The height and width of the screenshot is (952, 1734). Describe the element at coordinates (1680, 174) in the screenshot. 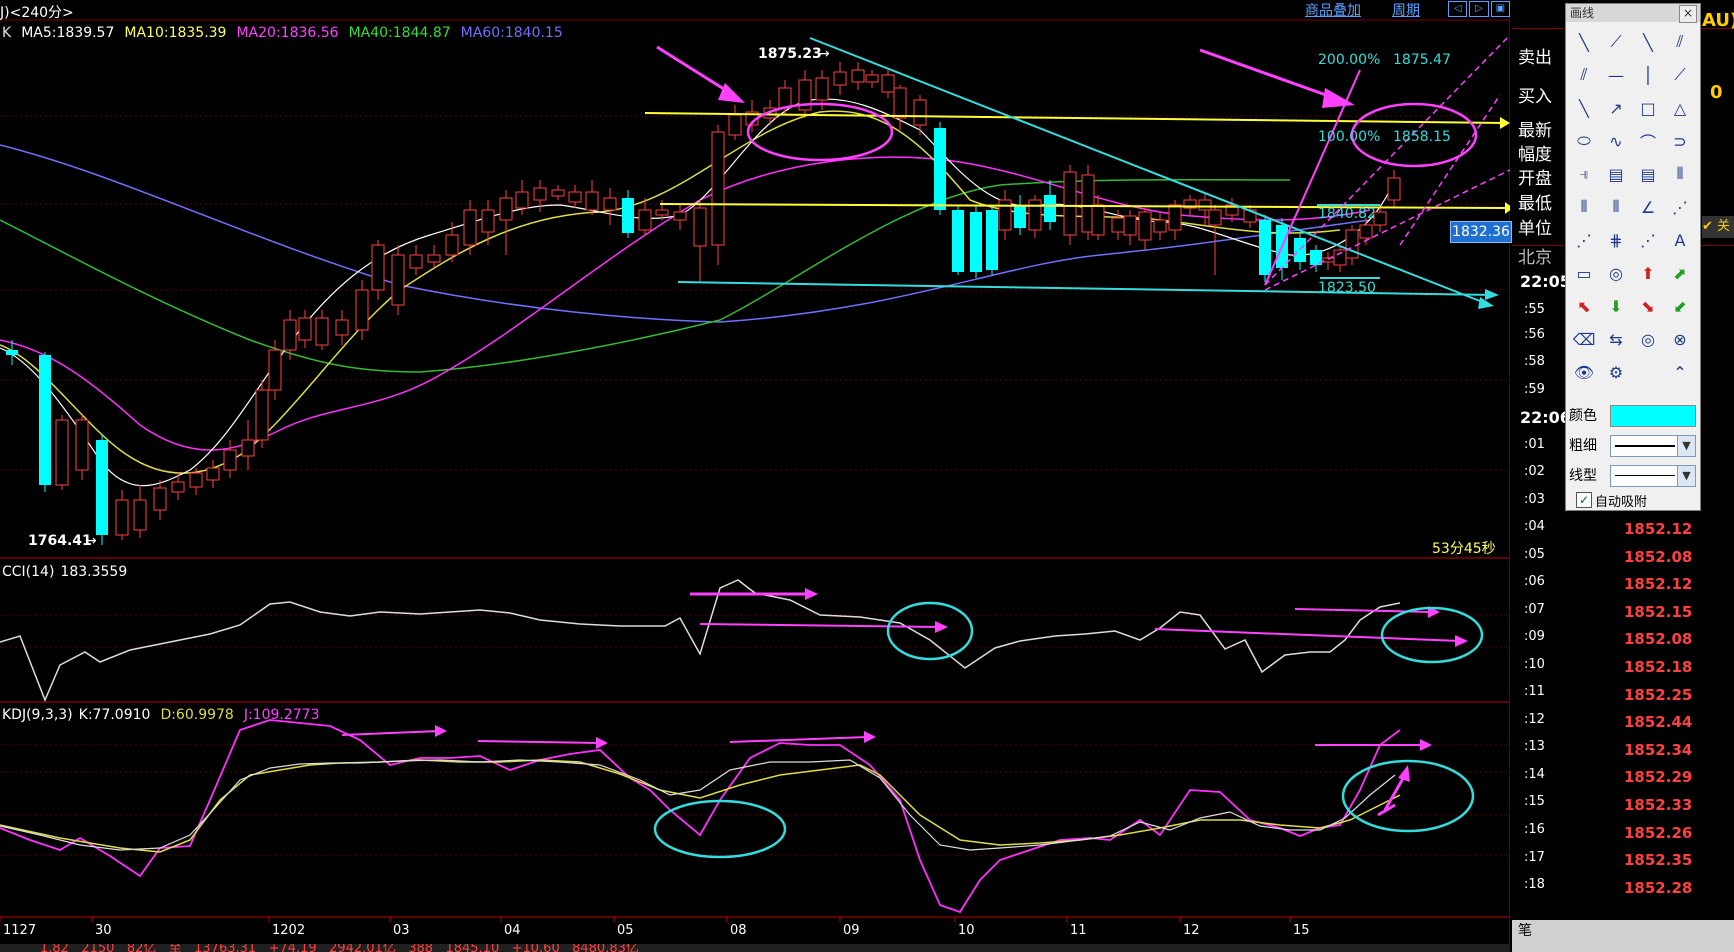

I see `period-lines-icon: ⦀` at that location.